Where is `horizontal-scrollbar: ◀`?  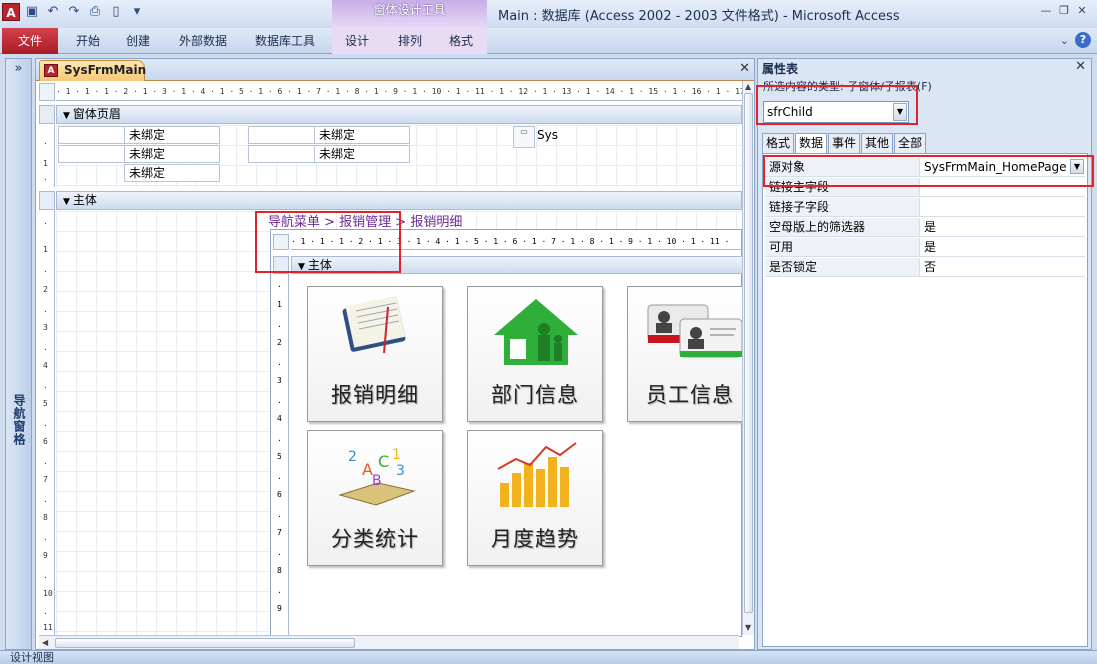
horizontal-scrollbar: ◀ is located at coordinates (389, 642).